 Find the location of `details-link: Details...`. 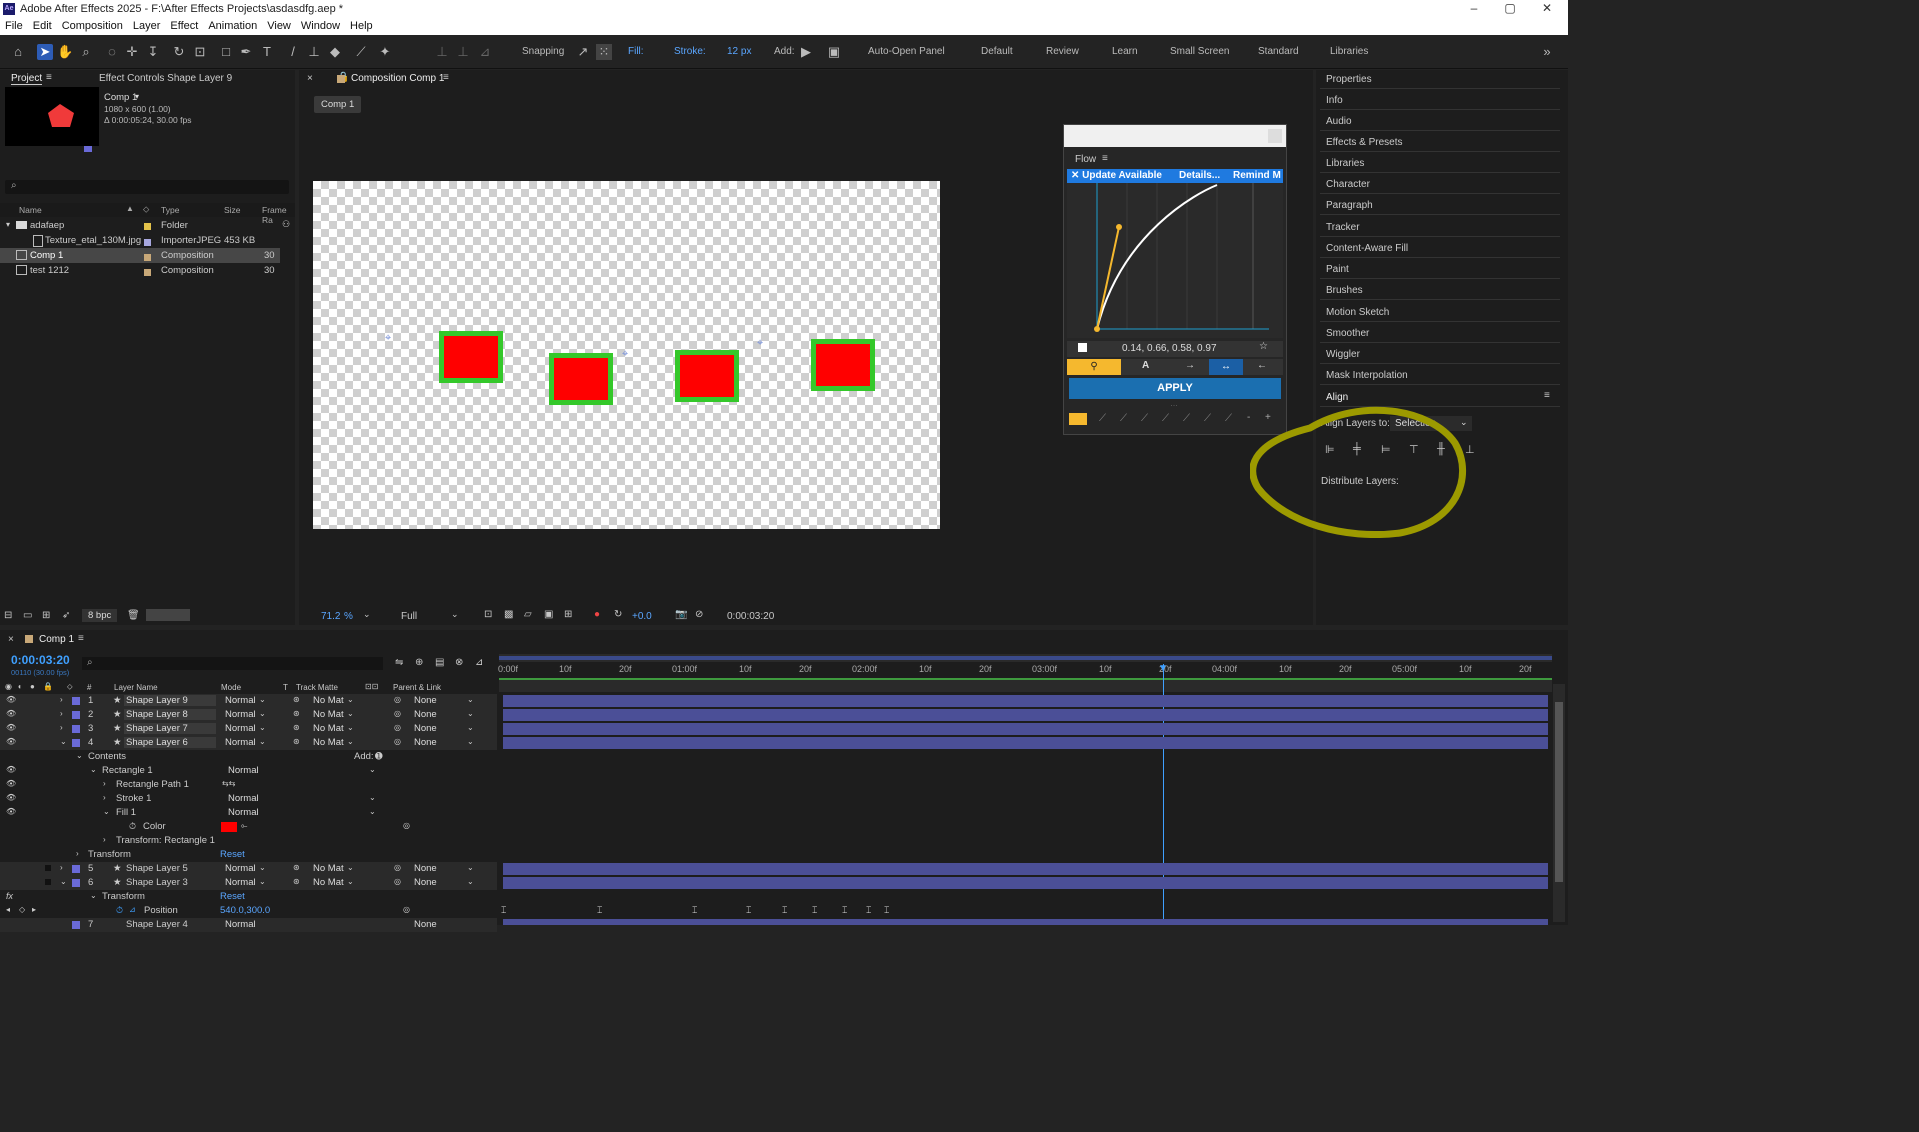

details-link: Details... is located at coordinates (1199, 175).